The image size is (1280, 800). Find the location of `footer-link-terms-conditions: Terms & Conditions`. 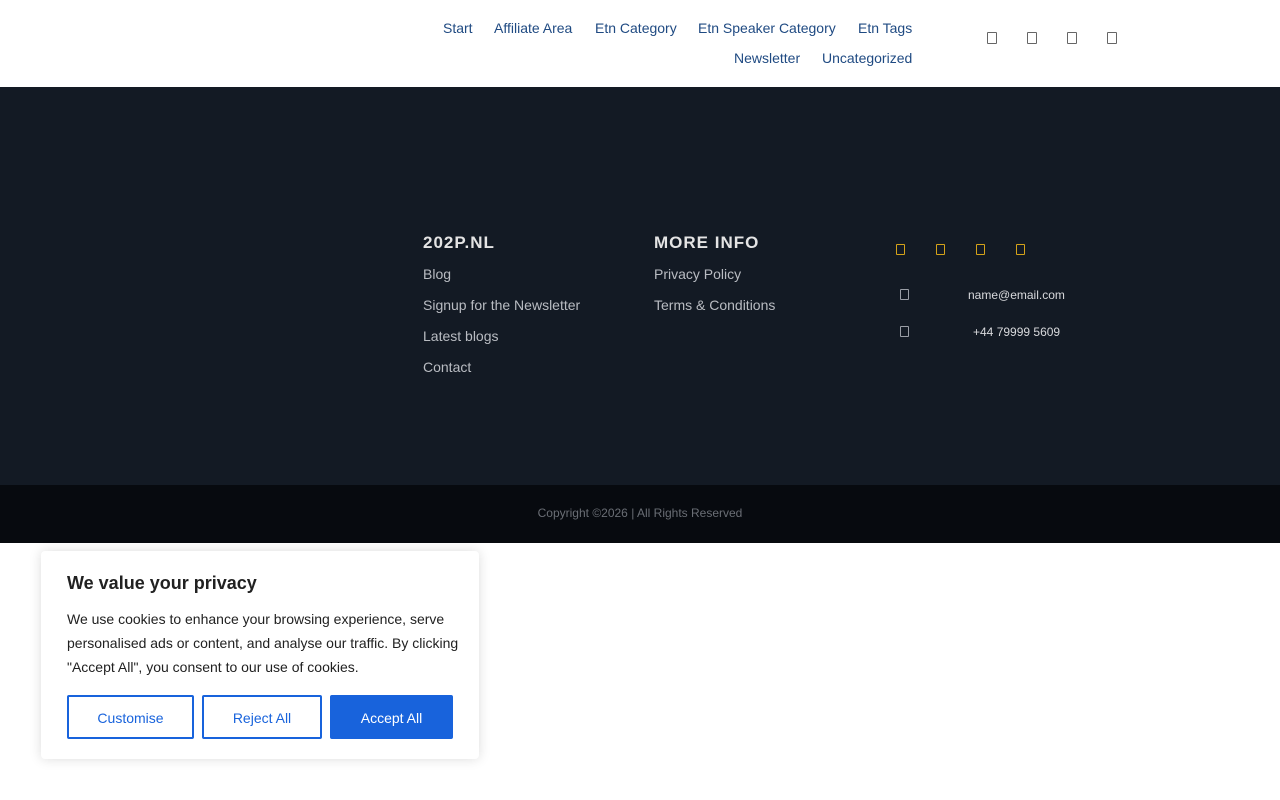

footer-link-terms-conditions: Terms & Conditions is located at coordinates (714, 305).